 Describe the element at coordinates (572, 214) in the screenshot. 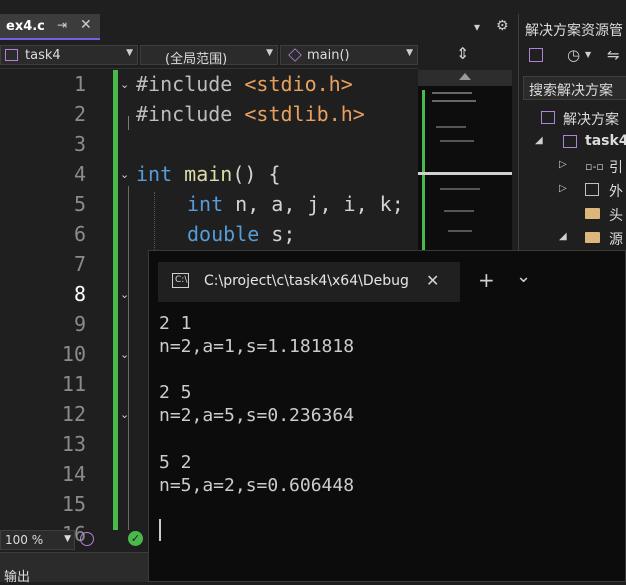

I see `tree-item-headers: 头` at that location.